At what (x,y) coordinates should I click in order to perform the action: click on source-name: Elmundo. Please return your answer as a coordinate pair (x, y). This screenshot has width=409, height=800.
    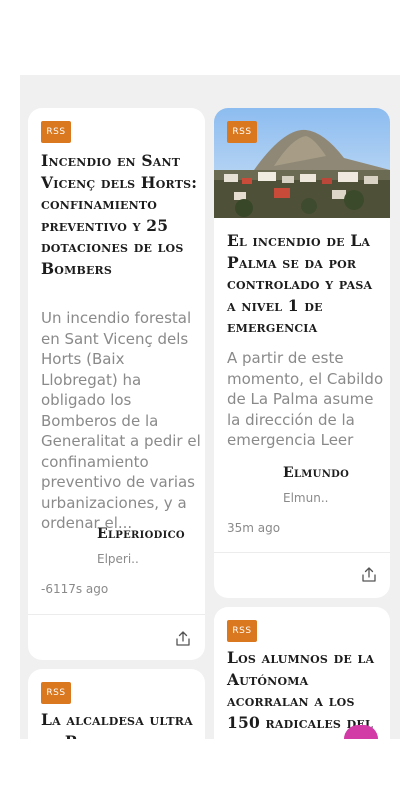
    Looking at the image, I should click on (316, 473).